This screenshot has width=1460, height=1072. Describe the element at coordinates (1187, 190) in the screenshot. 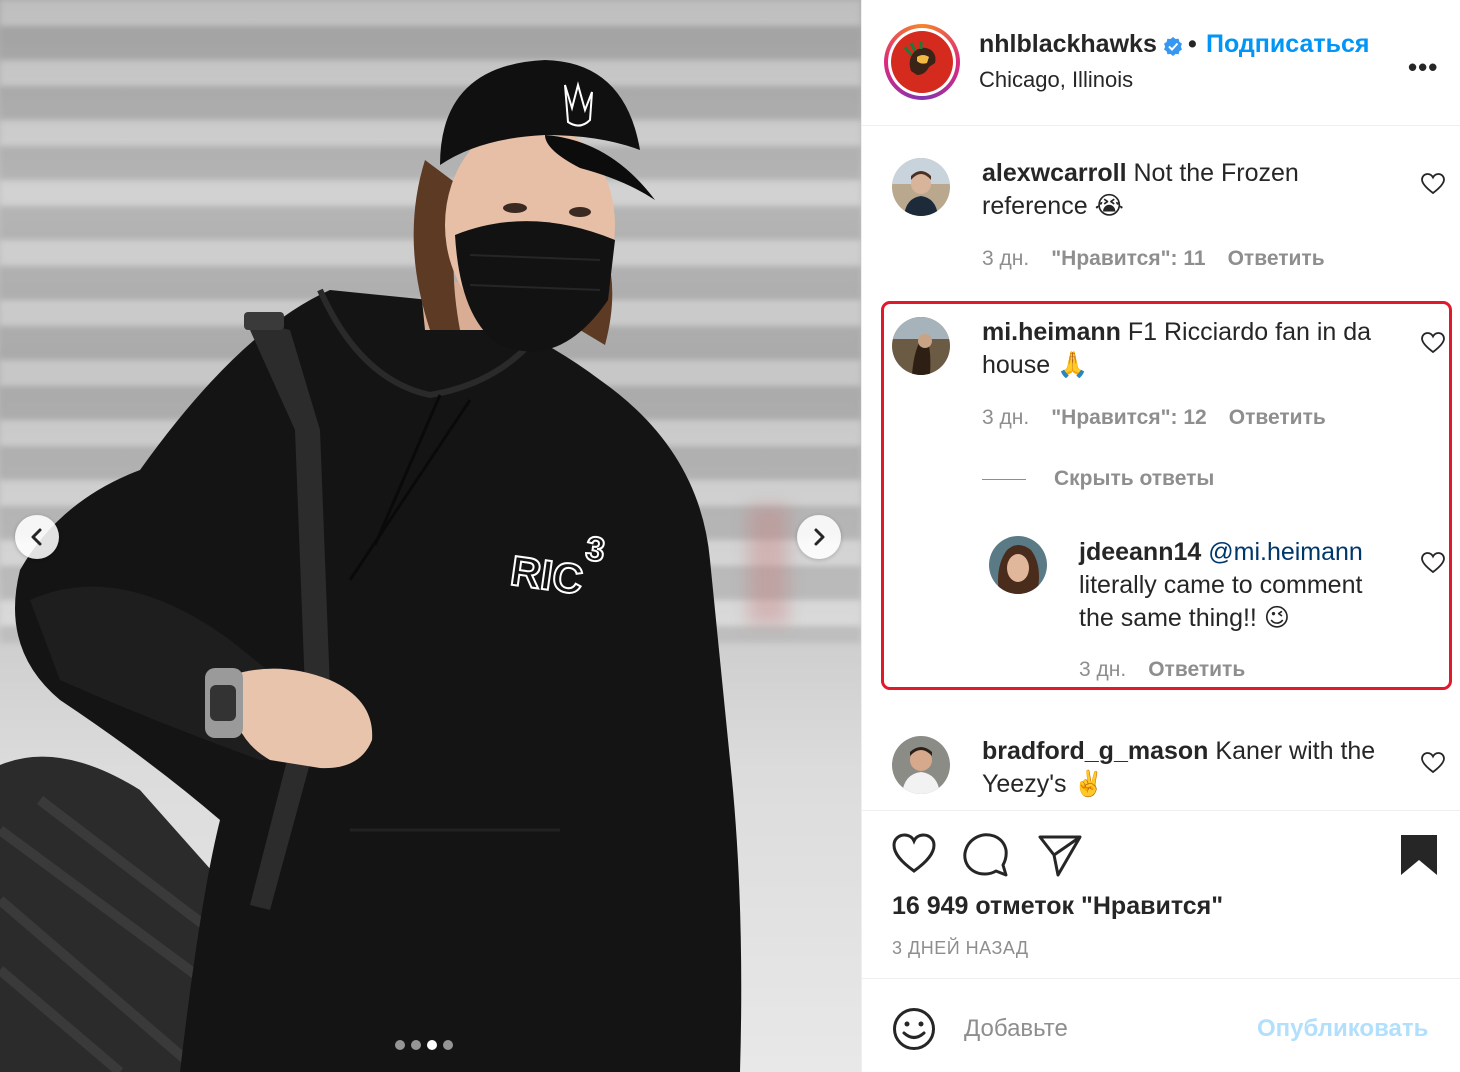

I see `comment-text: alexwcarroll Not the Frozen reference 😭` at that location.